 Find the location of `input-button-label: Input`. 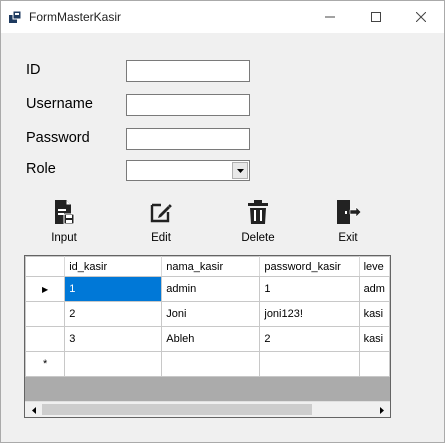

input-button-label: Input is located at coordinates (64, 238).